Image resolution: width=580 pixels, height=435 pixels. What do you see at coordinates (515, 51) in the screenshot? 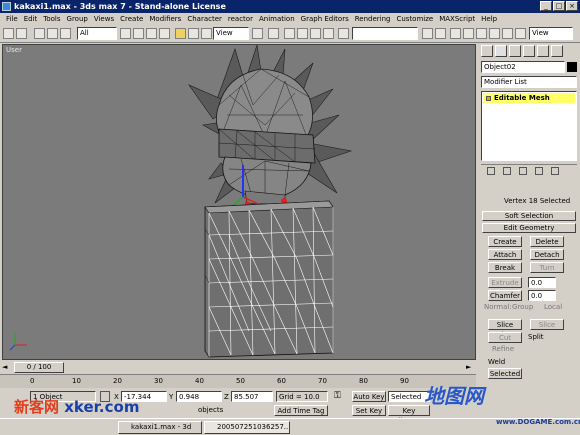
I see `hierarchy-tab-icon` at bounding box center [515, 51].